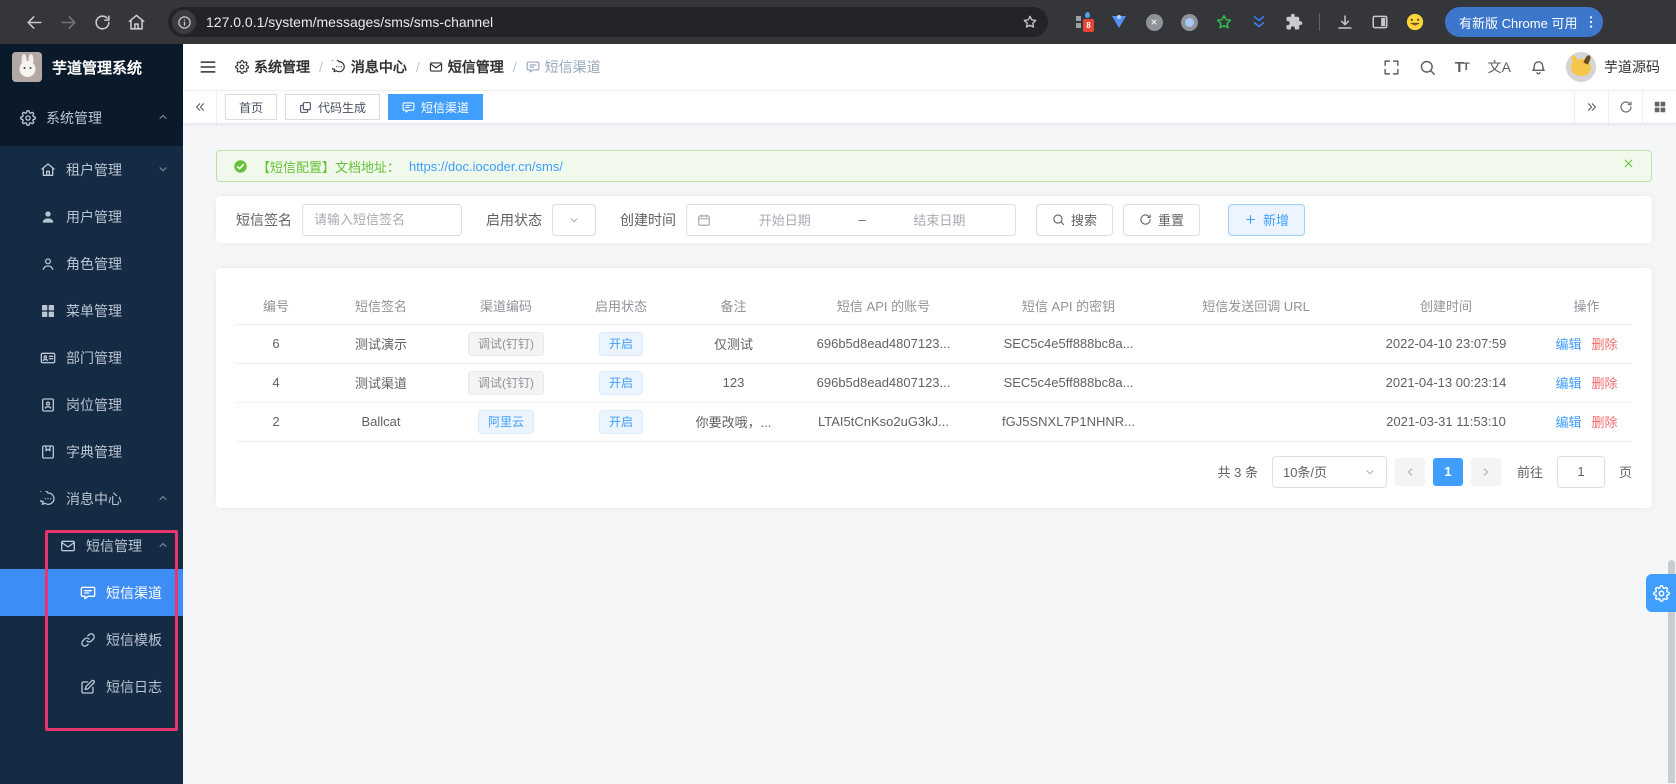 The height and width of the screenshot is (784, 1676). I want to click on col-id: 编号, so click(276, 306).